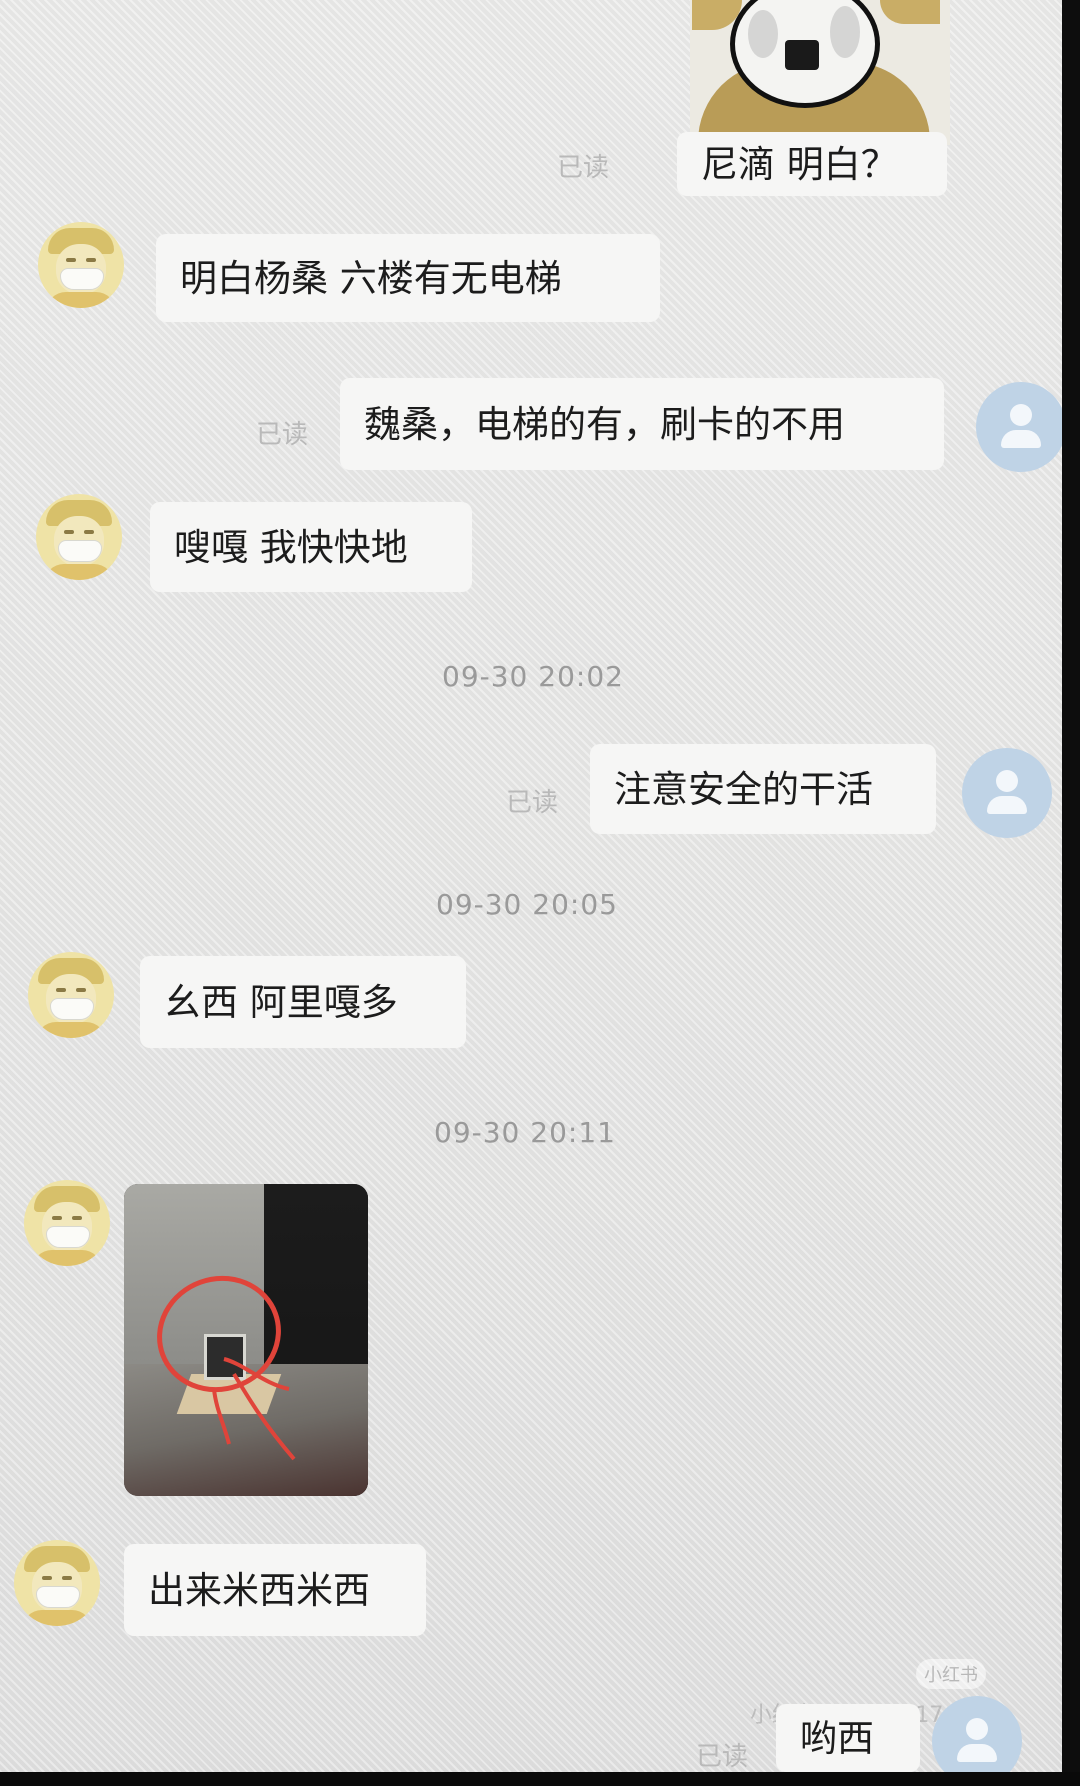  What do you see at coordinates (311, 547) in the screenshot?
I see `message-bubble-other: 嗖嘎 我快快地` at bounding box center [311, 547].